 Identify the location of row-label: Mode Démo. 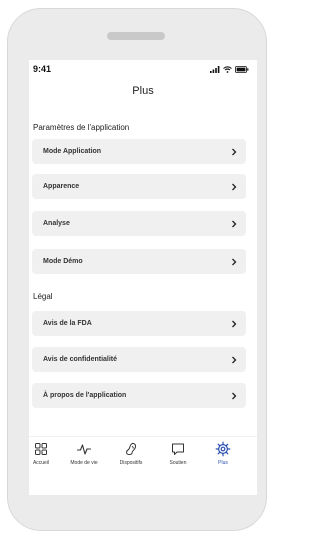
(63, 261).